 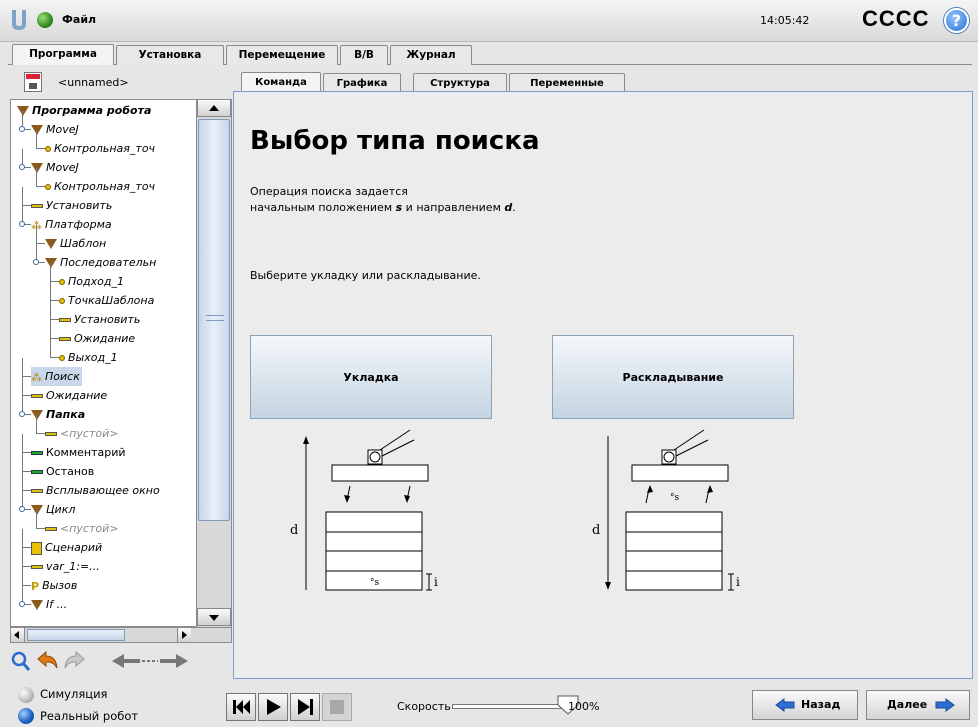 What do you see at coordinates (45, 20) in the screenshot?
I see `globe-icon` at bounding box center [45, 20].